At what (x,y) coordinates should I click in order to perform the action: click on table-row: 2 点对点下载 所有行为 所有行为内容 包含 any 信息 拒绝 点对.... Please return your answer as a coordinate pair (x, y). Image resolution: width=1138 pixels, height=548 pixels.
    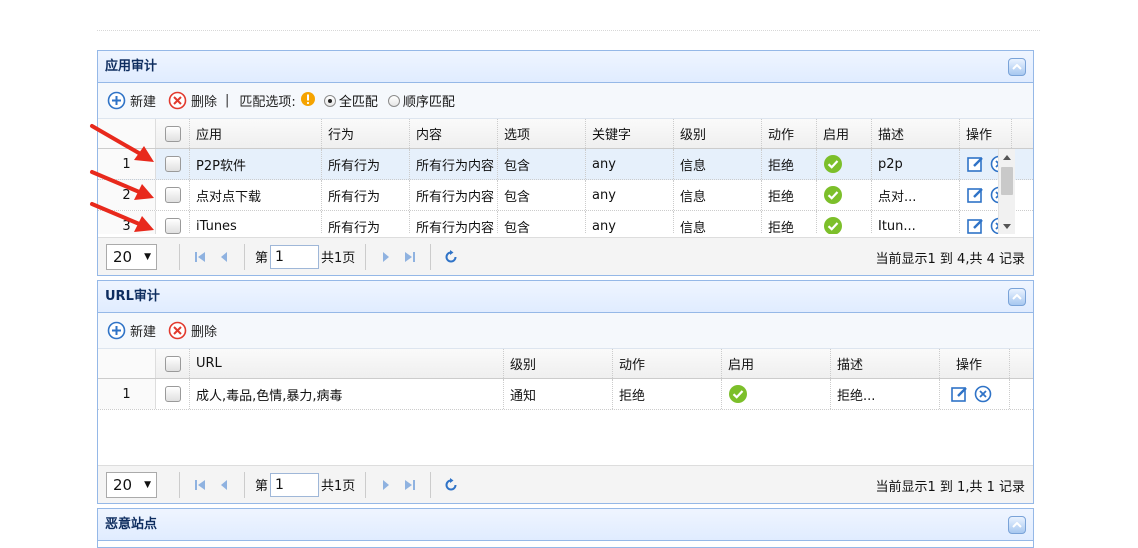
    Looking at the image, I should click on (565, 195).